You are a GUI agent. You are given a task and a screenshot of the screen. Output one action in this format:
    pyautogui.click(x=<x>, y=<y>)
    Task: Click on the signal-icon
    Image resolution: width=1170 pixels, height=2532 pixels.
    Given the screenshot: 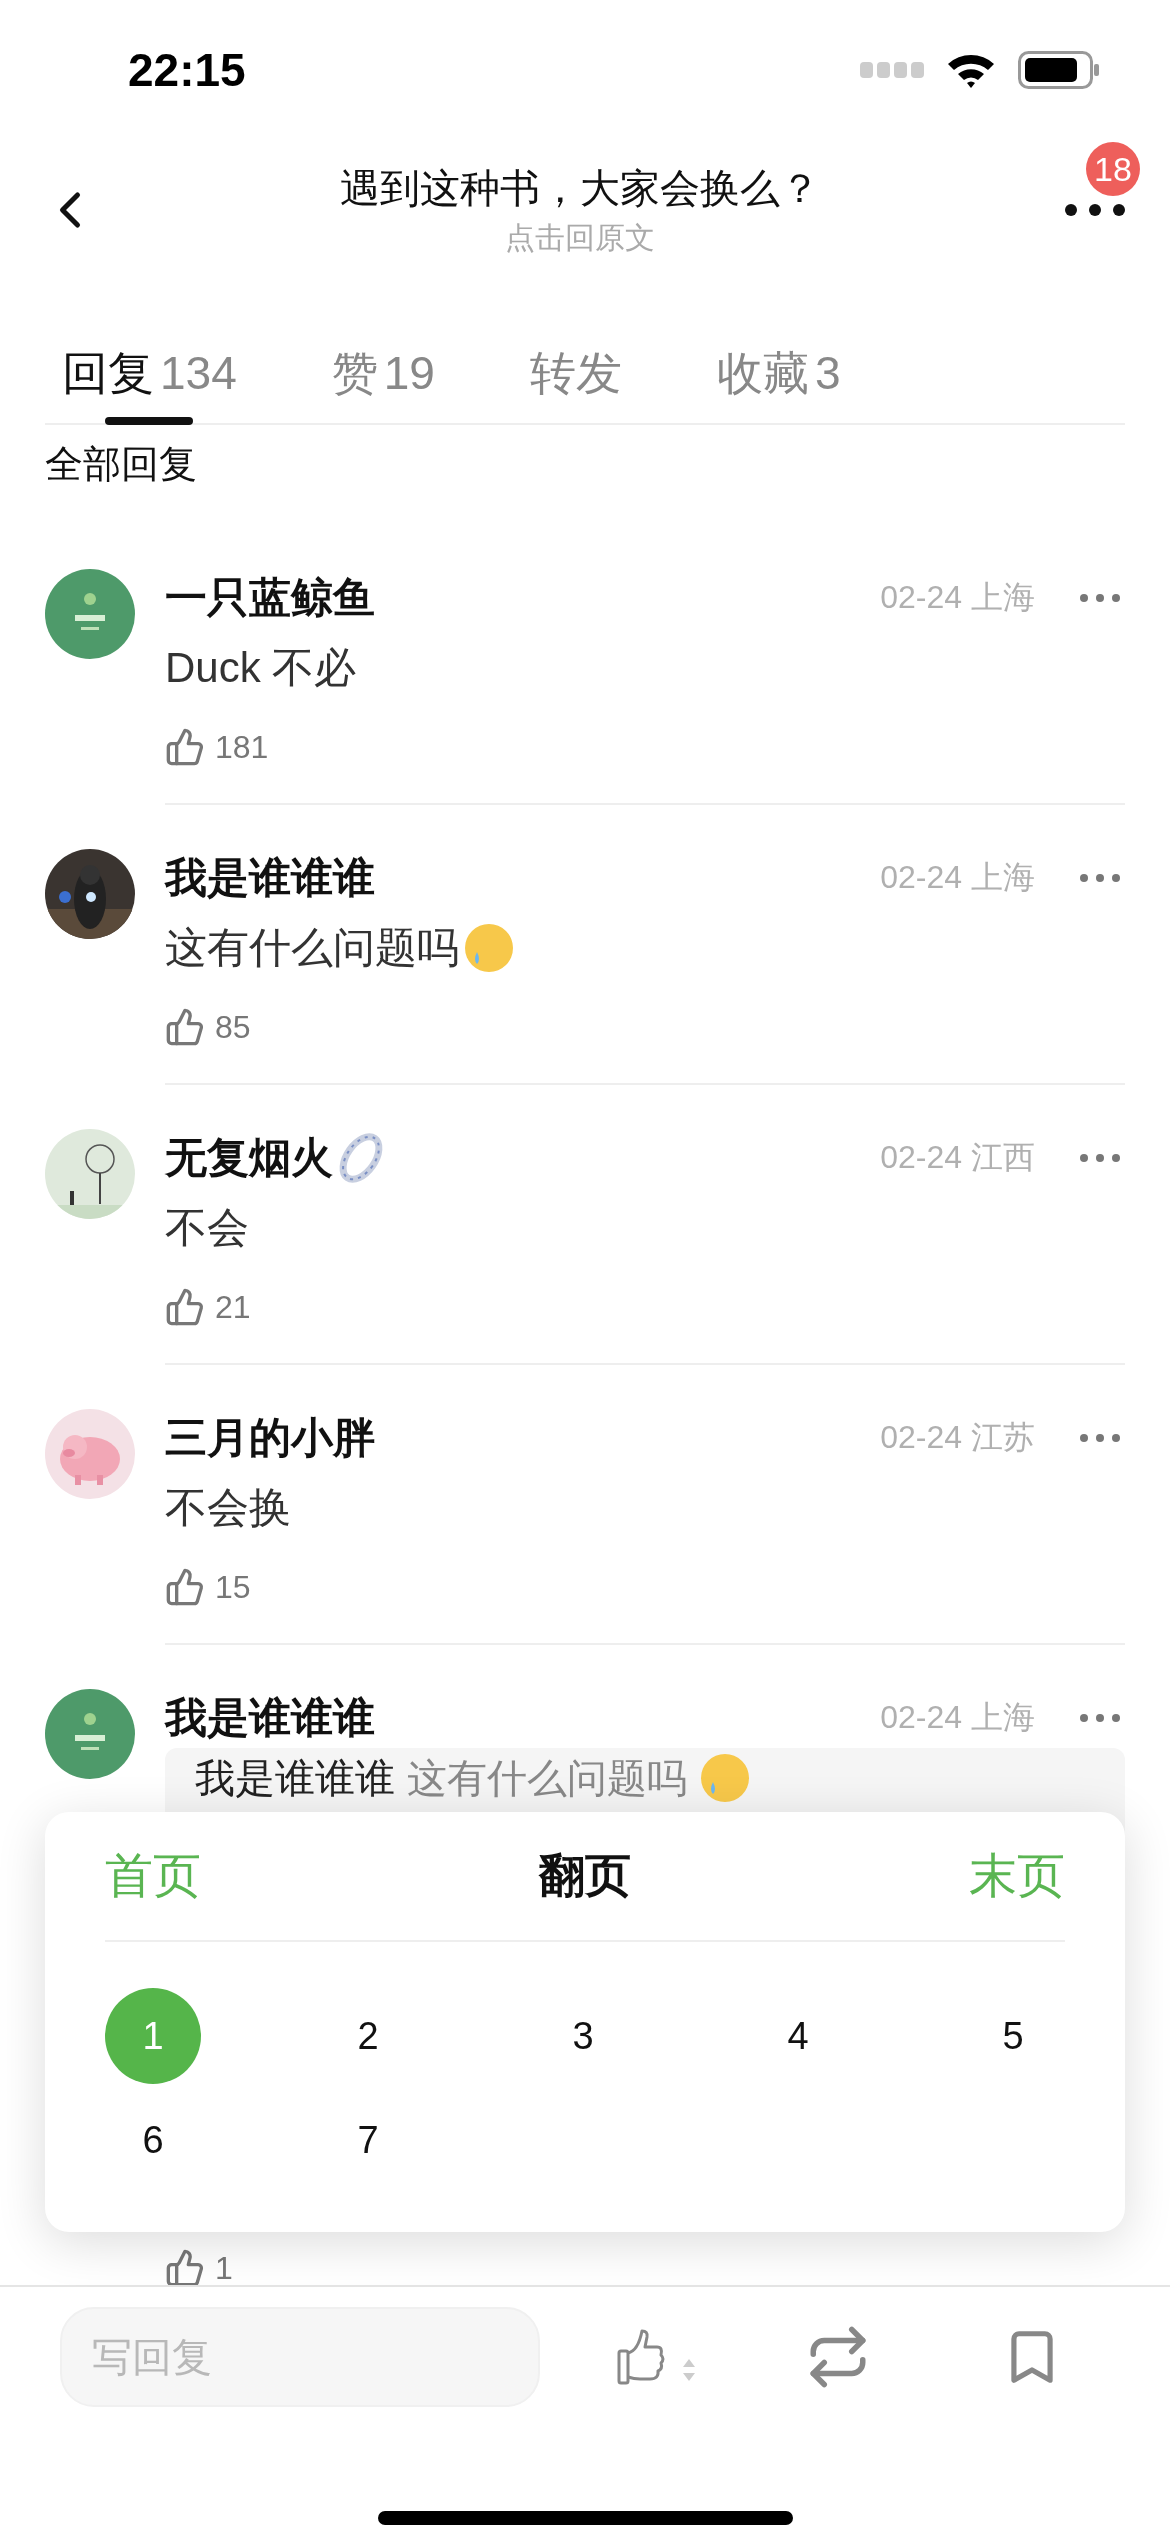 What is the action you would take?
    pyautogui.click(x=892, y=70)
    